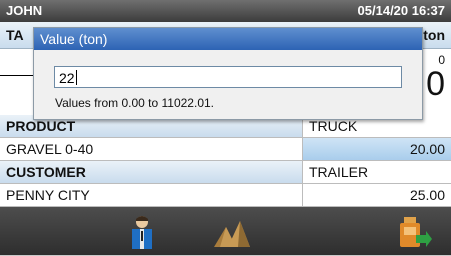  I want to click on customer-trailer-header-row: CUSTOMER TRAILER, so click(225, 172).